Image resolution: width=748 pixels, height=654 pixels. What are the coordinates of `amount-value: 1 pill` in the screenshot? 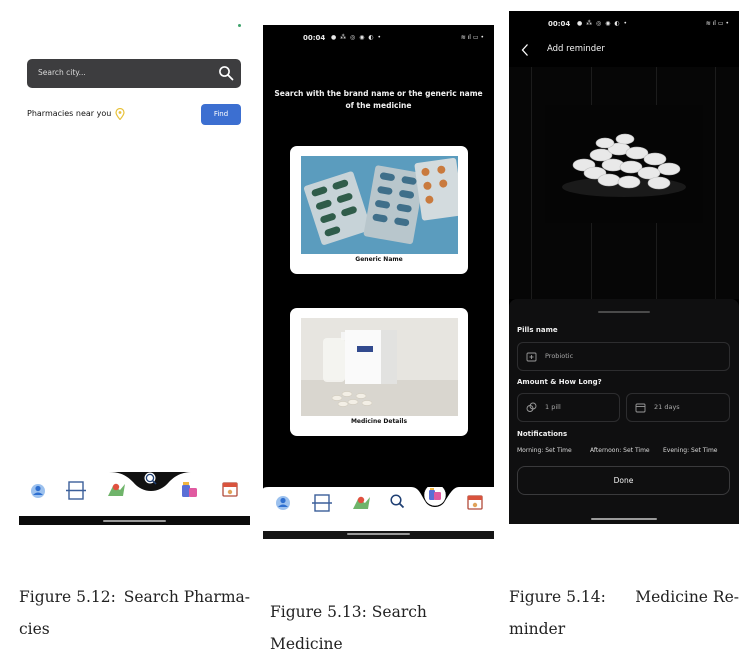 It's located at (553, 407).